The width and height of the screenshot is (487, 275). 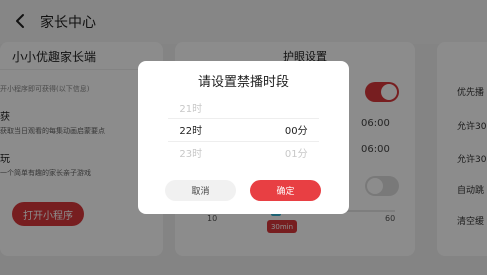 I want to click on picker-row: 23时 01分, so click(x=243, y=152).